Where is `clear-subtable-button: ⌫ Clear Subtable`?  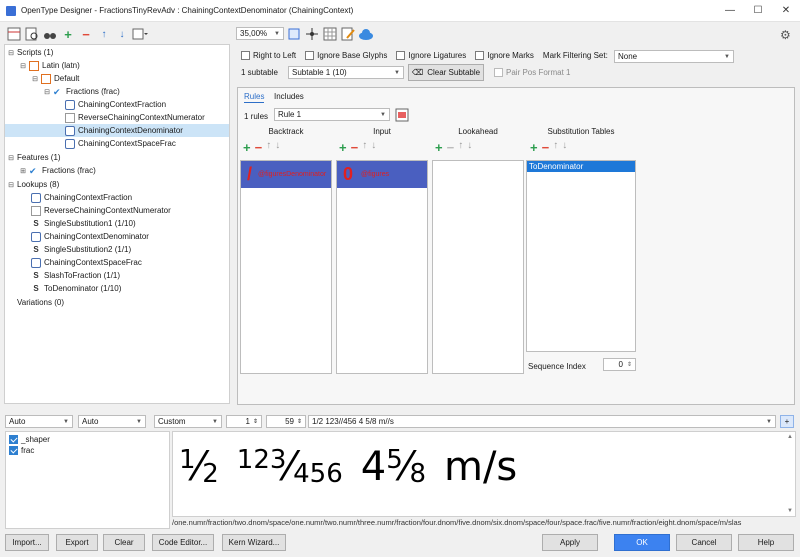
clear-subtable-button: ⌫ Clear Subtable is located at coordinates (446, 72).